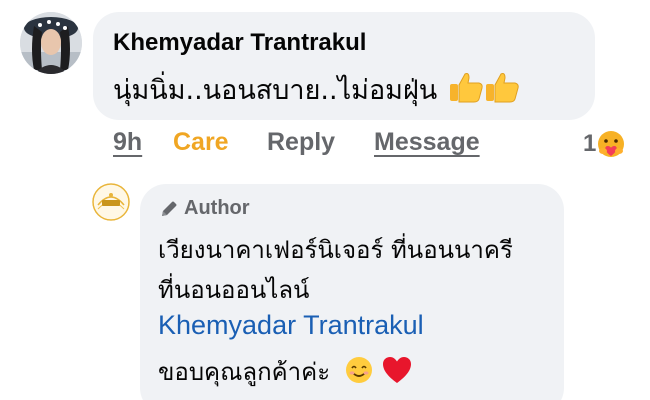  Describe the element at coordinates (234, 290) in the screenshot. I see `reply-text-line-2: ที่นอนออนไลน์` at that location.